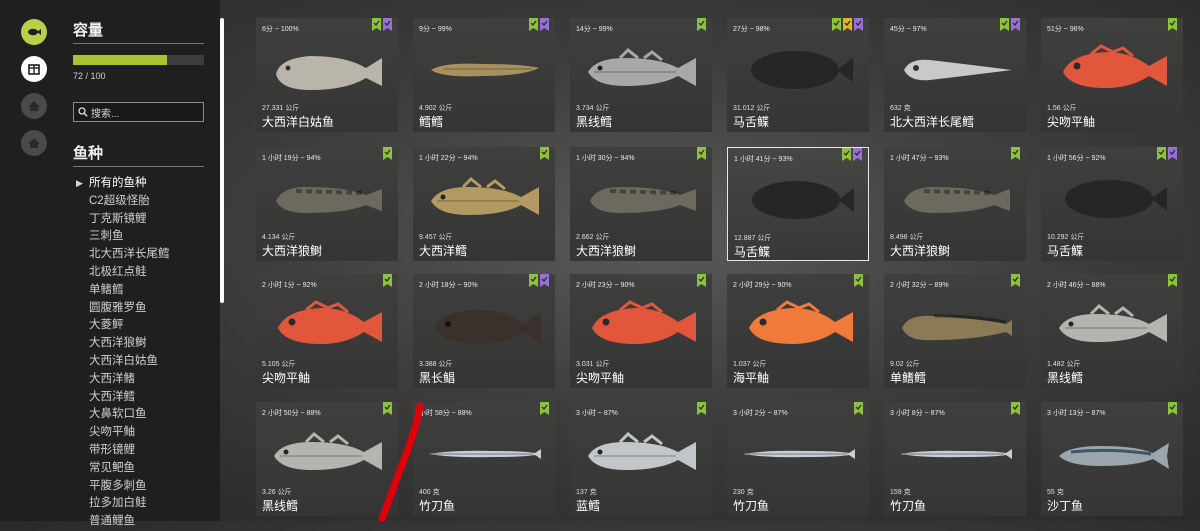 Image resolution: width=1200 pixels, height=531 pixels. Describe the element at coordinates (106, 325) in the screenshot. I see `species-item-label: 大菱鲆` at that location.